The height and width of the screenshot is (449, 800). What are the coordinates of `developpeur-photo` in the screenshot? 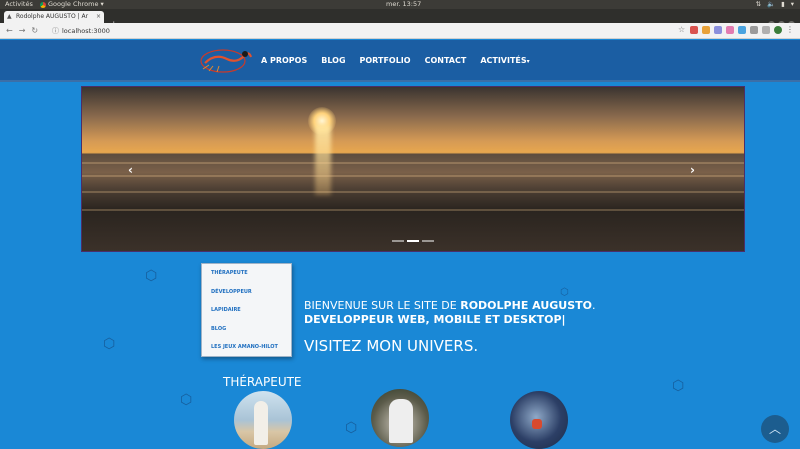 It's located at (400, 418).